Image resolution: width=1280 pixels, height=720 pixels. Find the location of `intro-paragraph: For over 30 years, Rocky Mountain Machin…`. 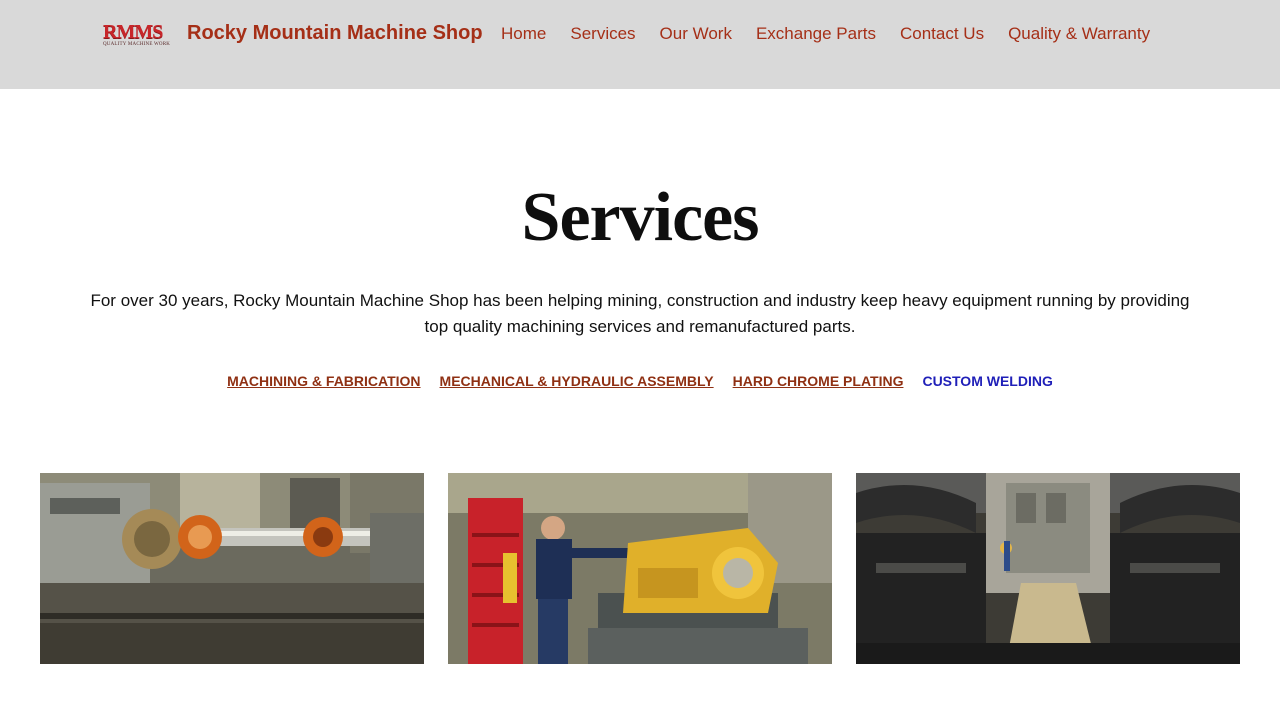

intro-paragraph: For over 30 years, Rocky Mountain Machin… is located at coordinates (640, 313).